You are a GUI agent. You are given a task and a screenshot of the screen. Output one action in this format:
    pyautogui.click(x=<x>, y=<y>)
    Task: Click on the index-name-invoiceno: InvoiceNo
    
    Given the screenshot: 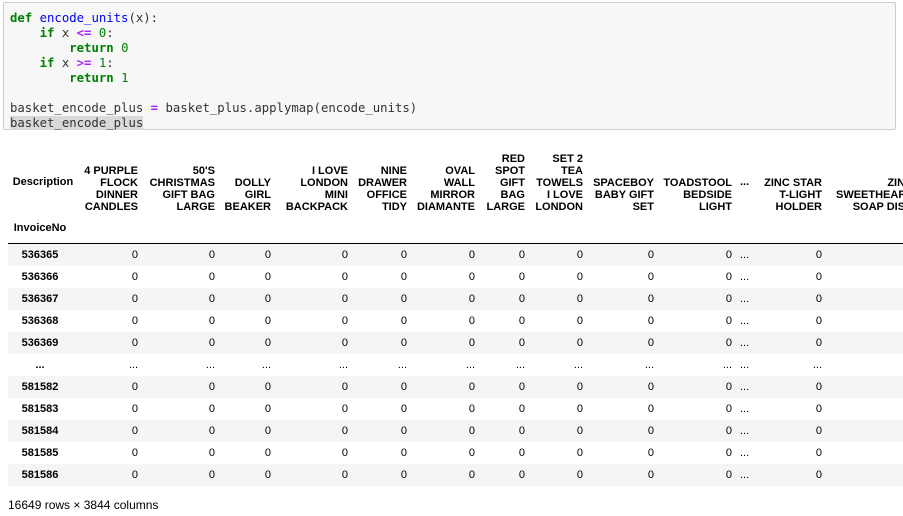 What is the action you would take?
    pyautogui.click(x=40, y=228)
    